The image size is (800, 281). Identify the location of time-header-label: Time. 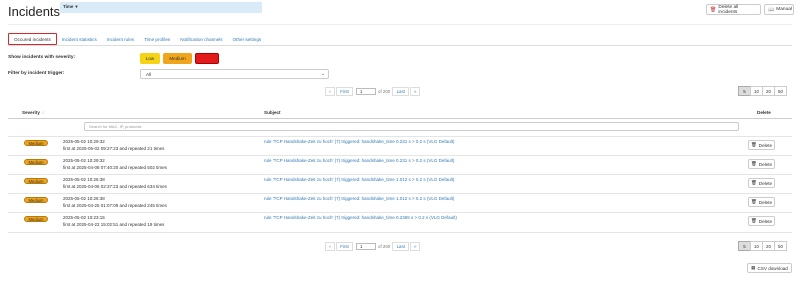
(68, 7).